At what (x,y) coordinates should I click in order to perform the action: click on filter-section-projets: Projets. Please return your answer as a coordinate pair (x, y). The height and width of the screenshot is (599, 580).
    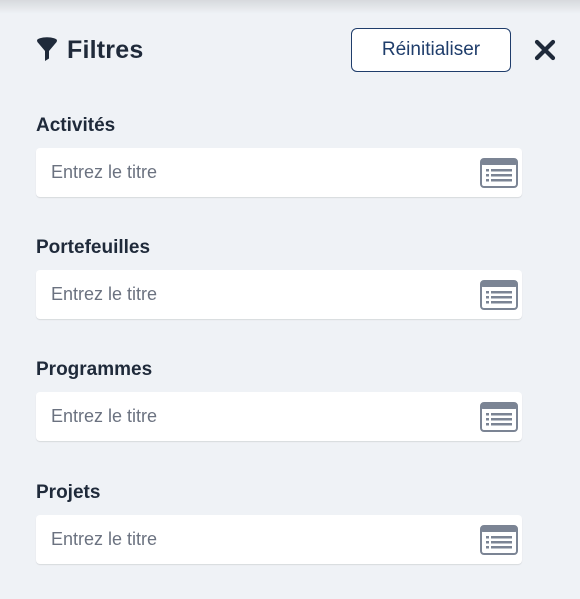
    Looking at the image, I should click on (279, 522).